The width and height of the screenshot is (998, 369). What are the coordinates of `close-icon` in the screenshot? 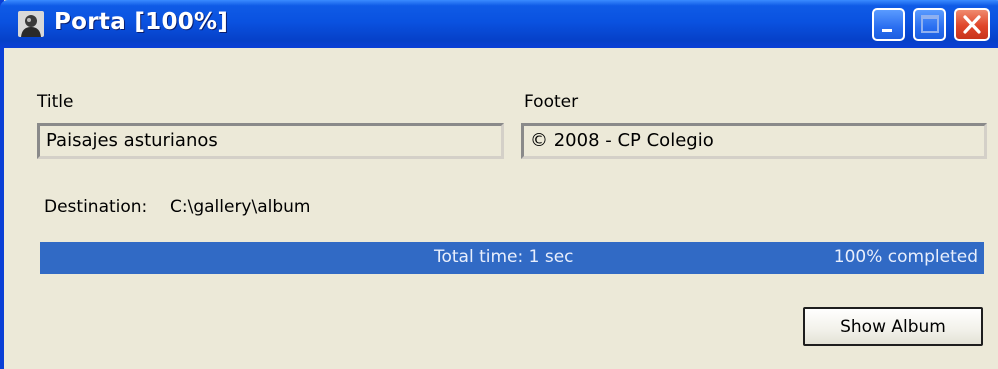 It's located at (972, 24).